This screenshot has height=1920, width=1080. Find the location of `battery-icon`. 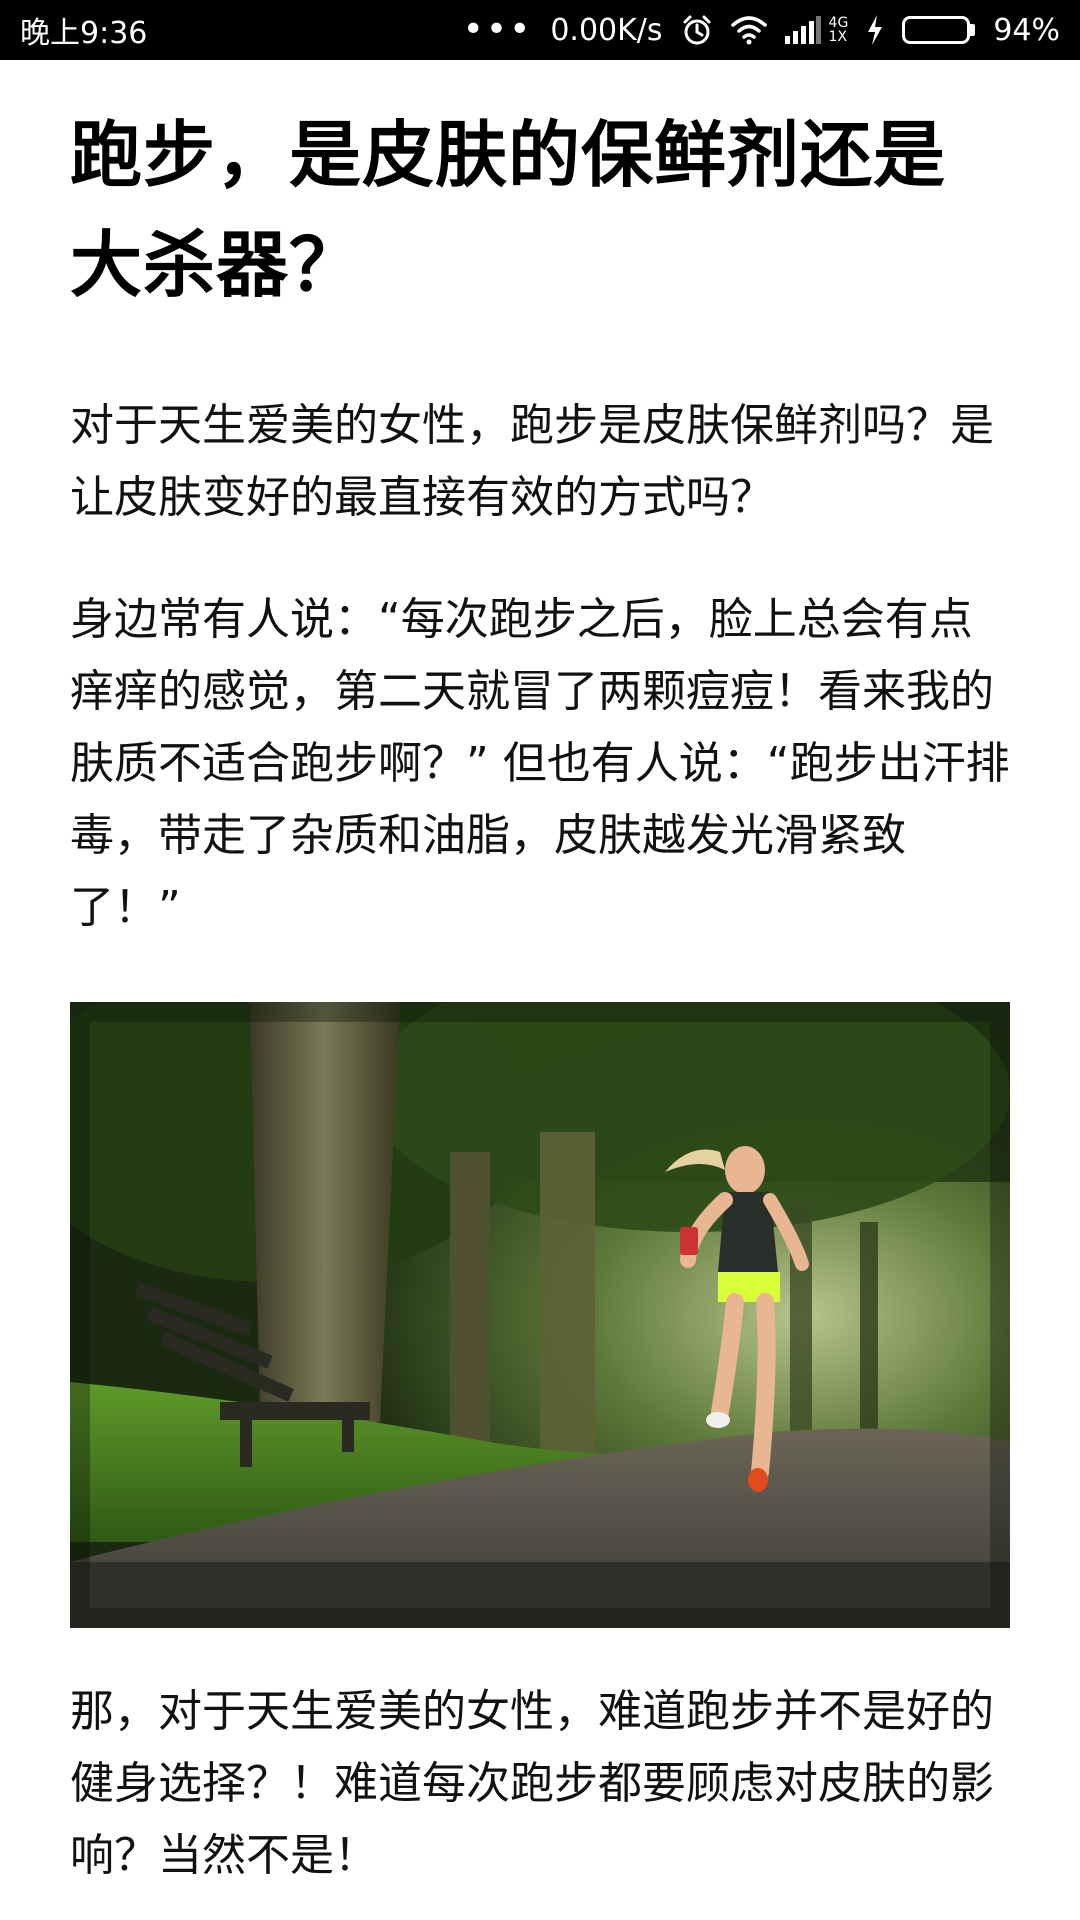

battery-icon is located at coordinates (939, 30).